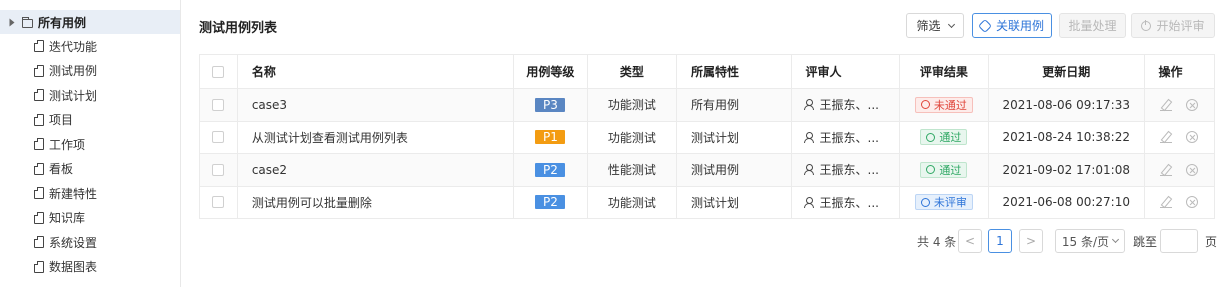  I want to click on link-cases-button: 关联用例, so click(1012, 25).